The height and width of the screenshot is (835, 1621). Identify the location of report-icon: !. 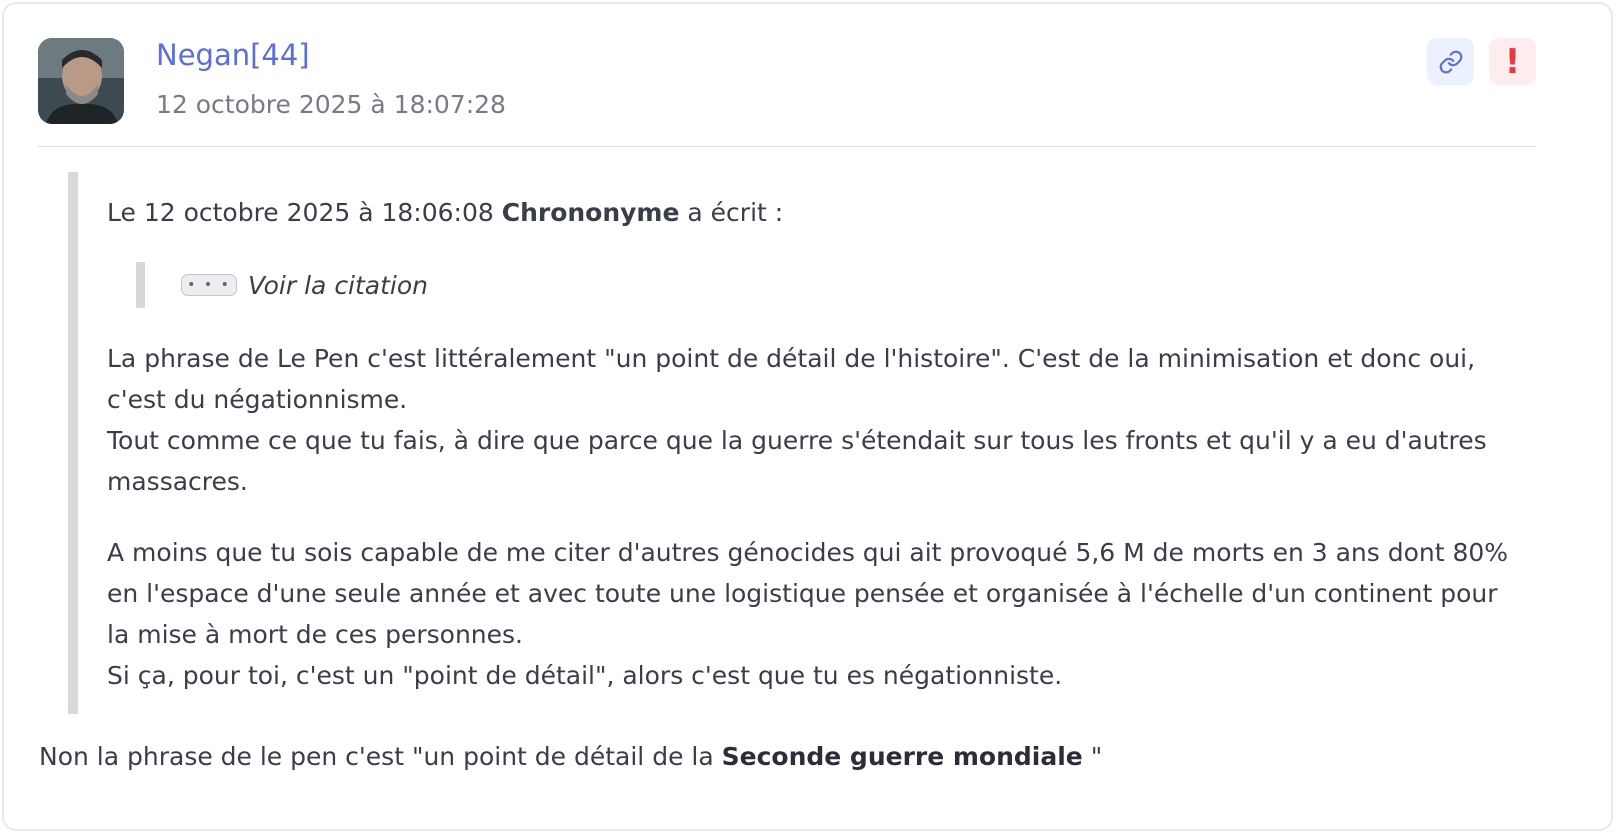
(1512, 61).